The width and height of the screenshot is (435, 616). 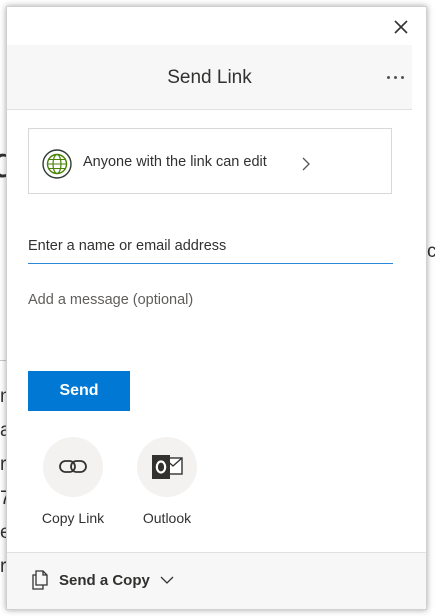 I want to click on outlook-button, so click(x=167, y=467).